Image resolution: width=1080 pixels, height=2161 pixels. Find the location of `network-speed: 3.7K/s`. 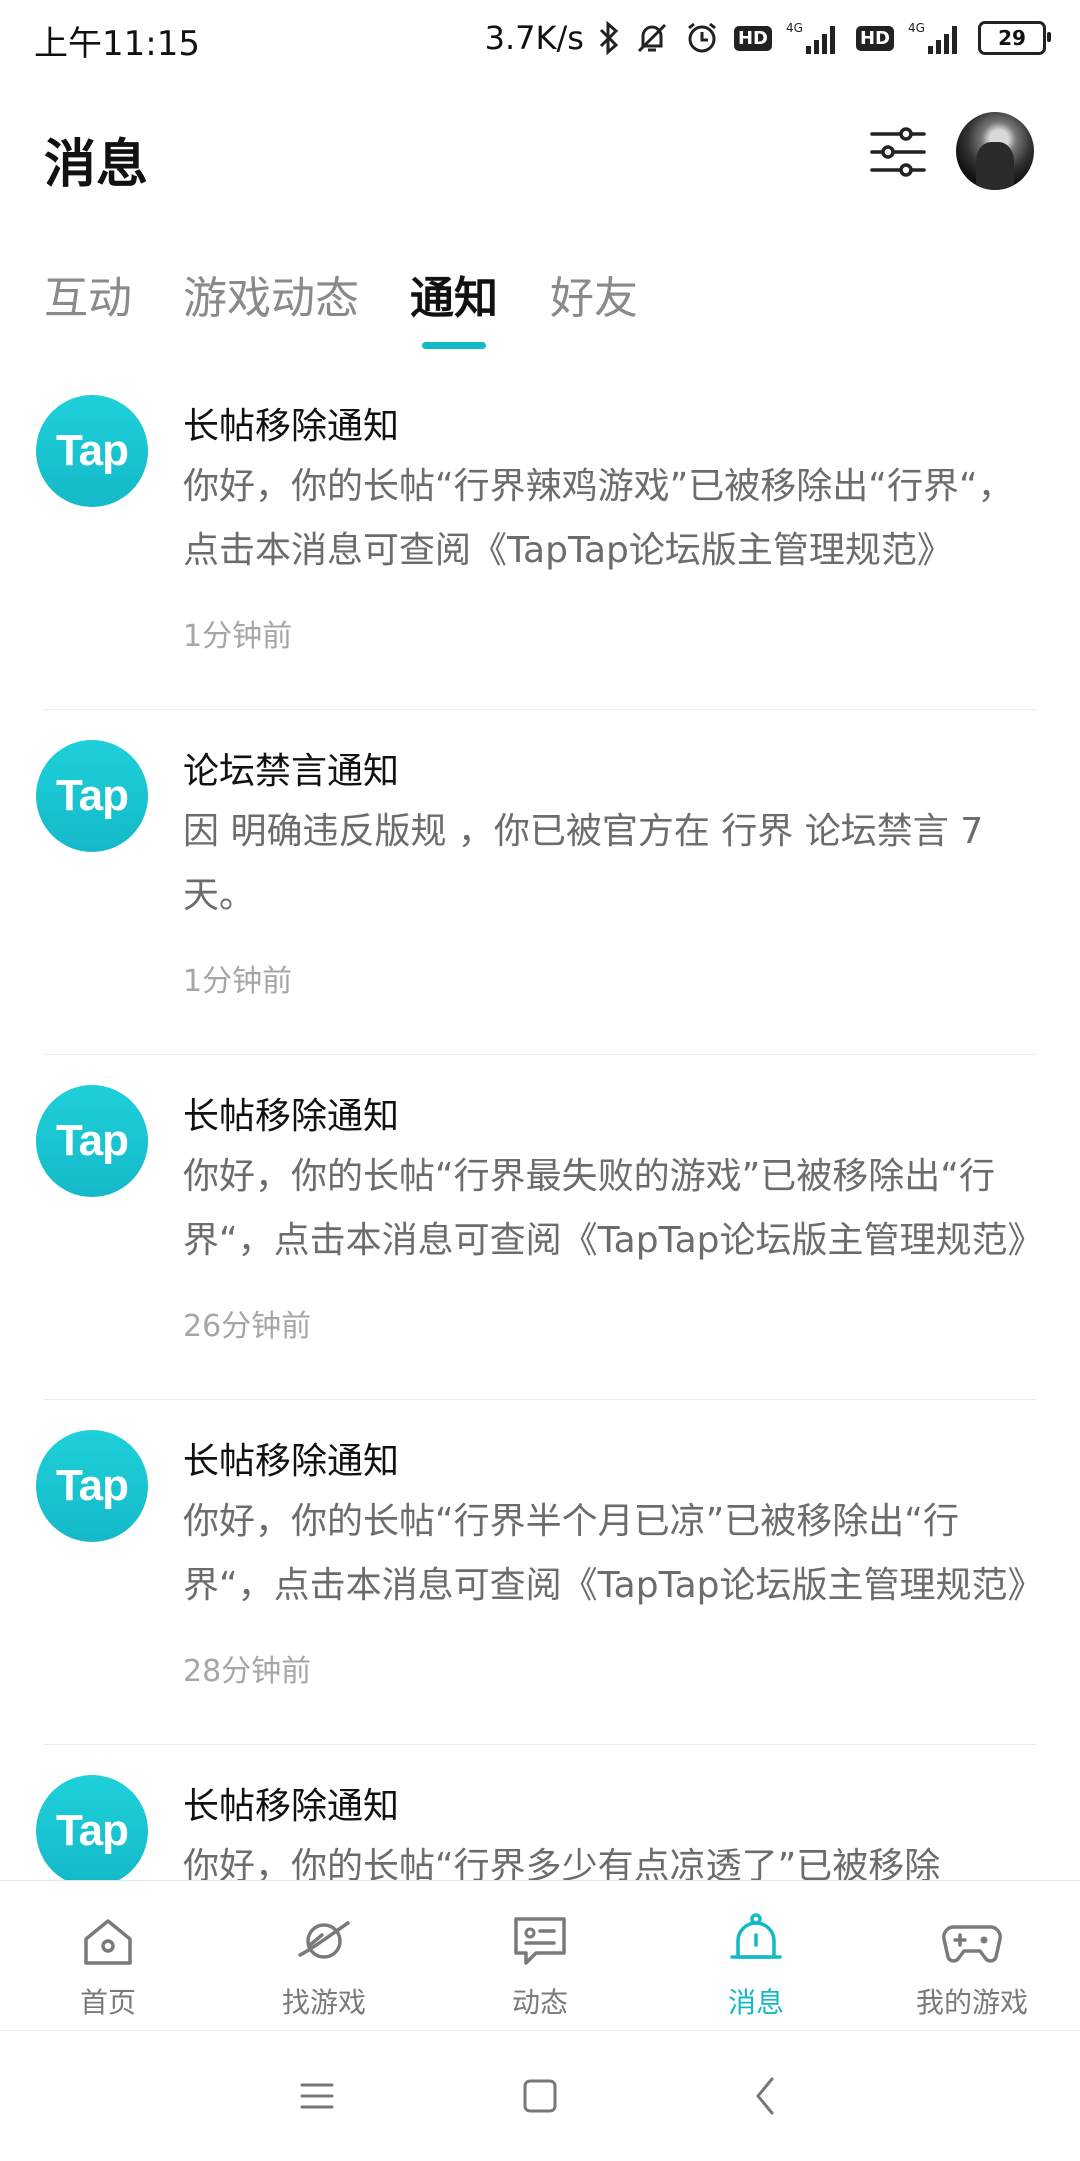

network-speed: 3.7K/s is located at coordinates (534, 38).